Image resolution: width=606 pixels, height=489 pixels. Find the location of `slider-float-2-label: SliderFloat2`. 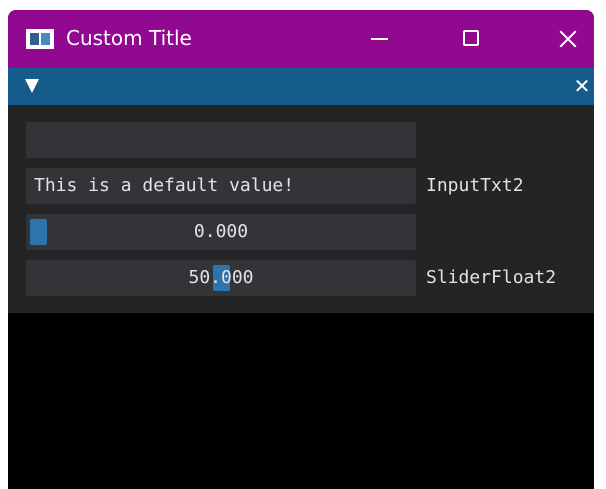

slider-float-2-label: SliderFloat2 is located at coordinates (491, 277).